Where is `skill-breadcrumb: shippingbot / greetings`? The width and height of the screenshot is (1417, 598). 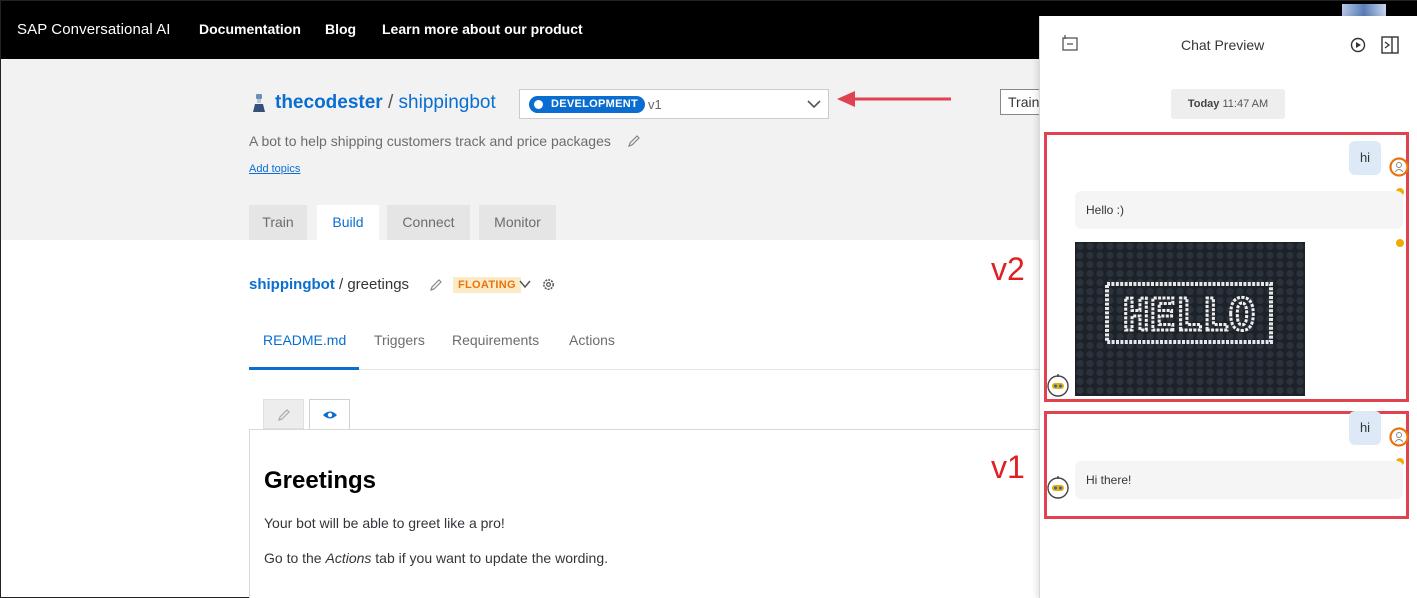 skill-breadcrumb: shippingbot / greetings is located at coordinates (329, 284).